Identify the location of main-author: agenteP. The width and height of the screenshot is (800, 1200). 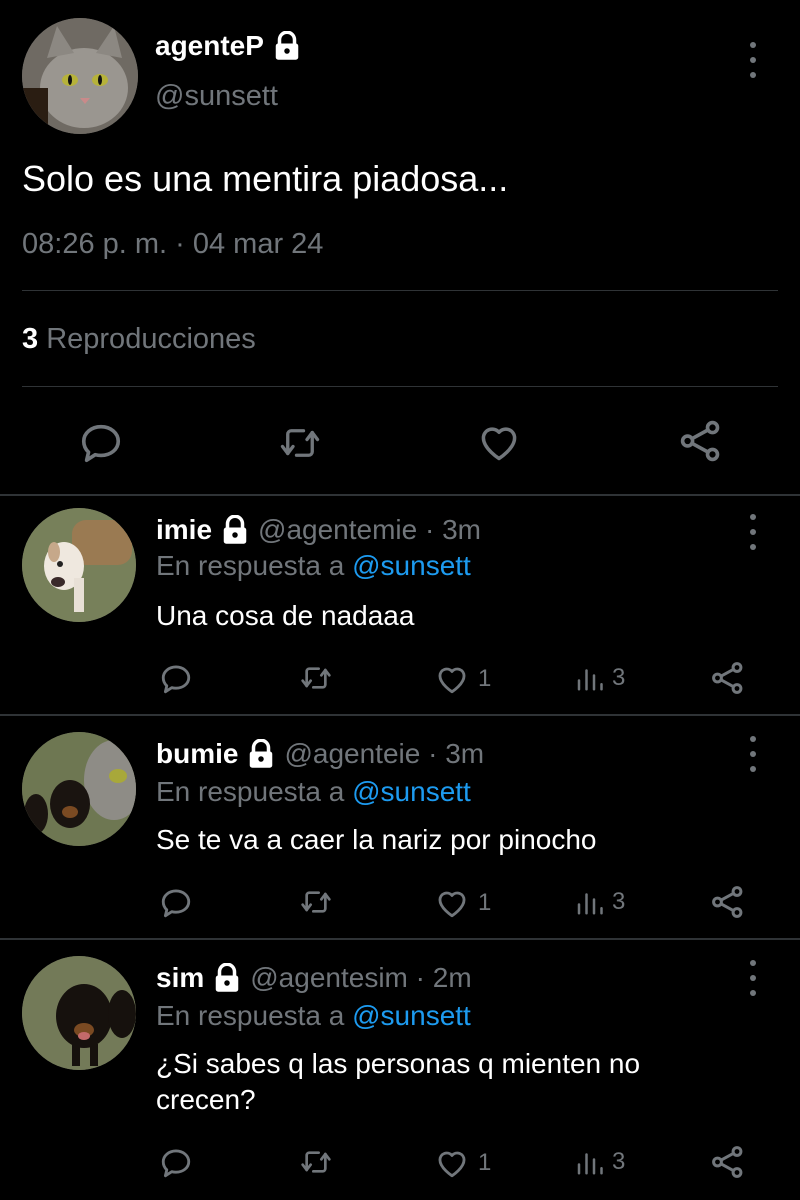
(228, 46).